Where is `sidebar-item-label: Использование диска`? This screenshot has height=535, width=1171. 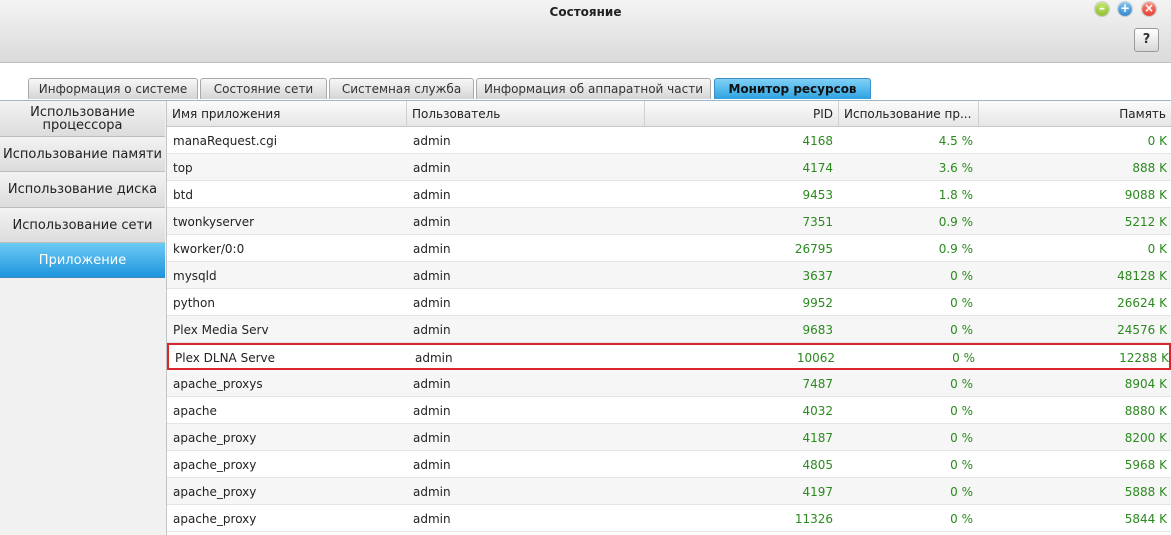
sidebar-item-label: Использование диска is located at coordinates (82, 189).